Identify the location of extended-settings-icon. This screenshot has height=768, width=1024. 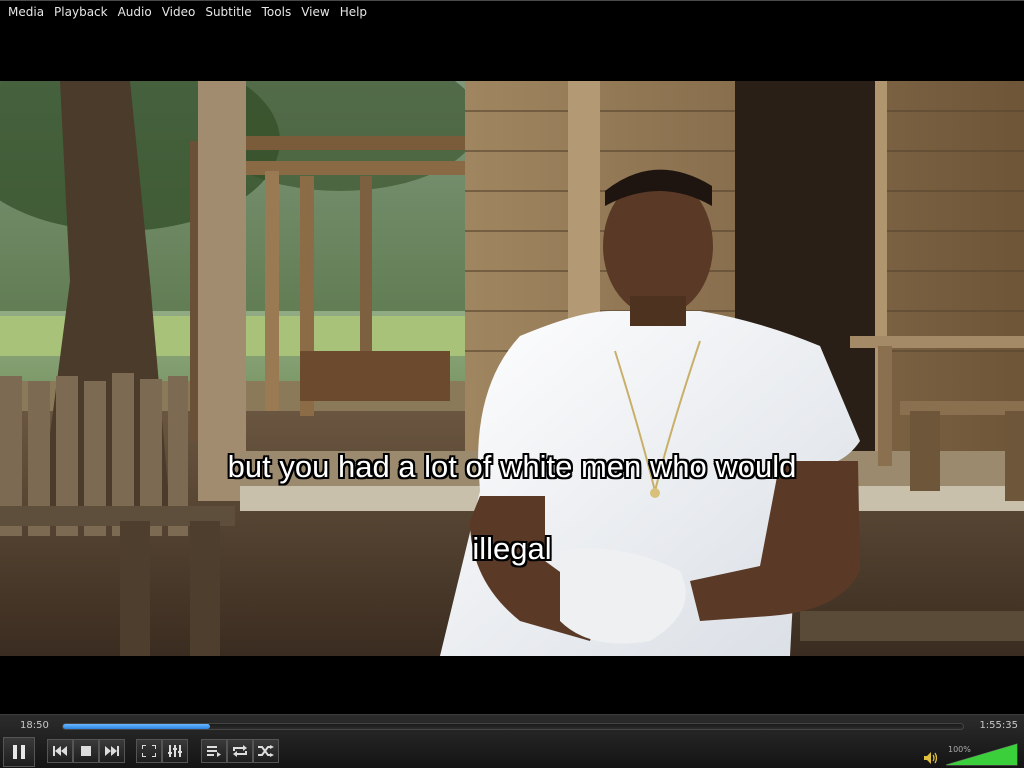
(175, 751).